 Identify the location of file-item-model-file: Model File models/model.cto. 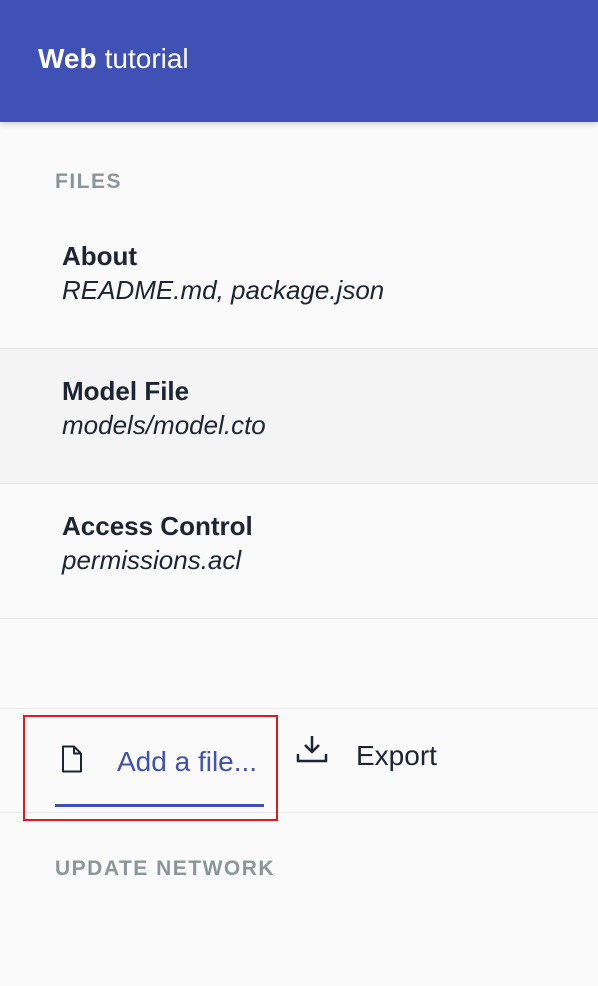
(299, 416).